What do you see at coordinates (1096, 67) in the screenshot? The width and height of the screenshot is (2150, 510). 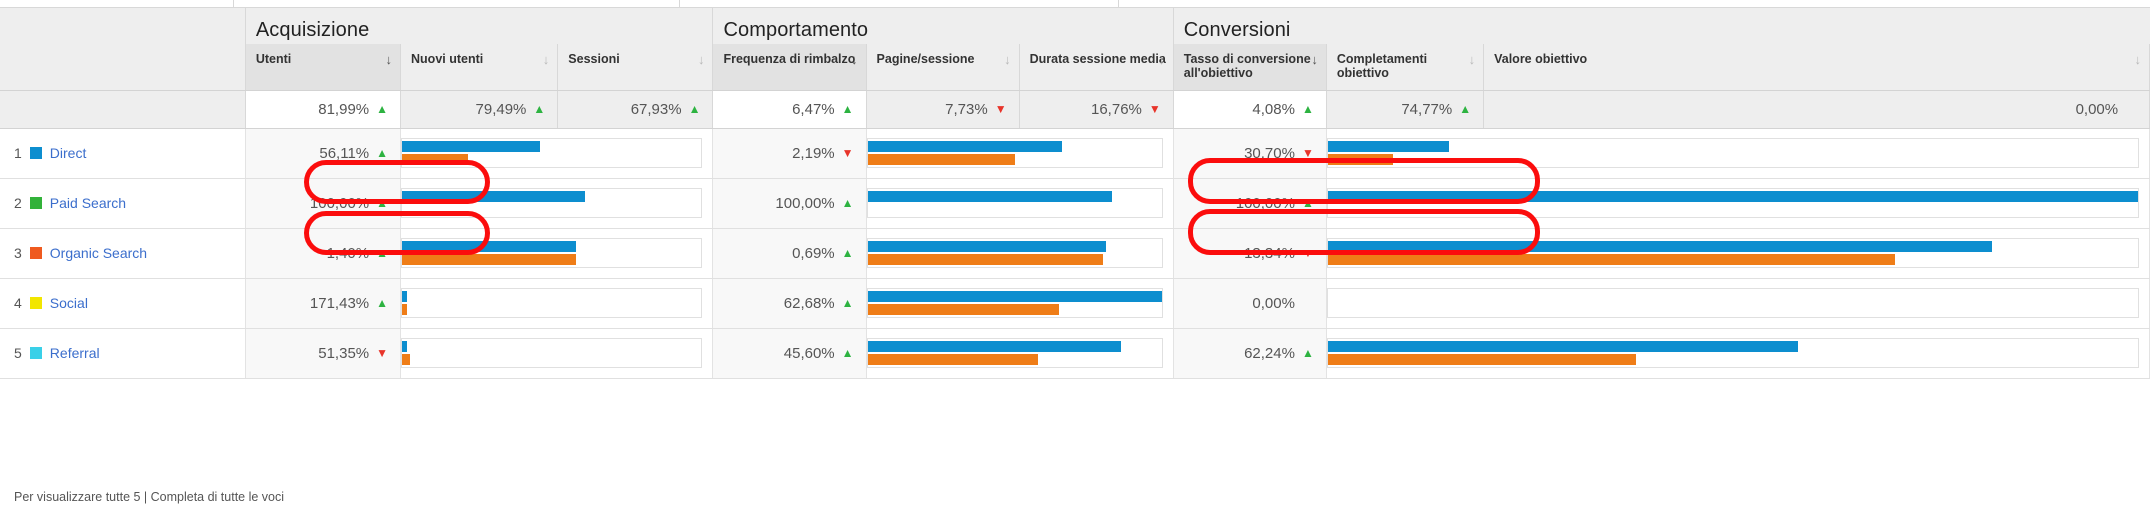 I see `column-header-durata-sessione-media: Durata sessione media ↓` at bounding box center [1096, 67].